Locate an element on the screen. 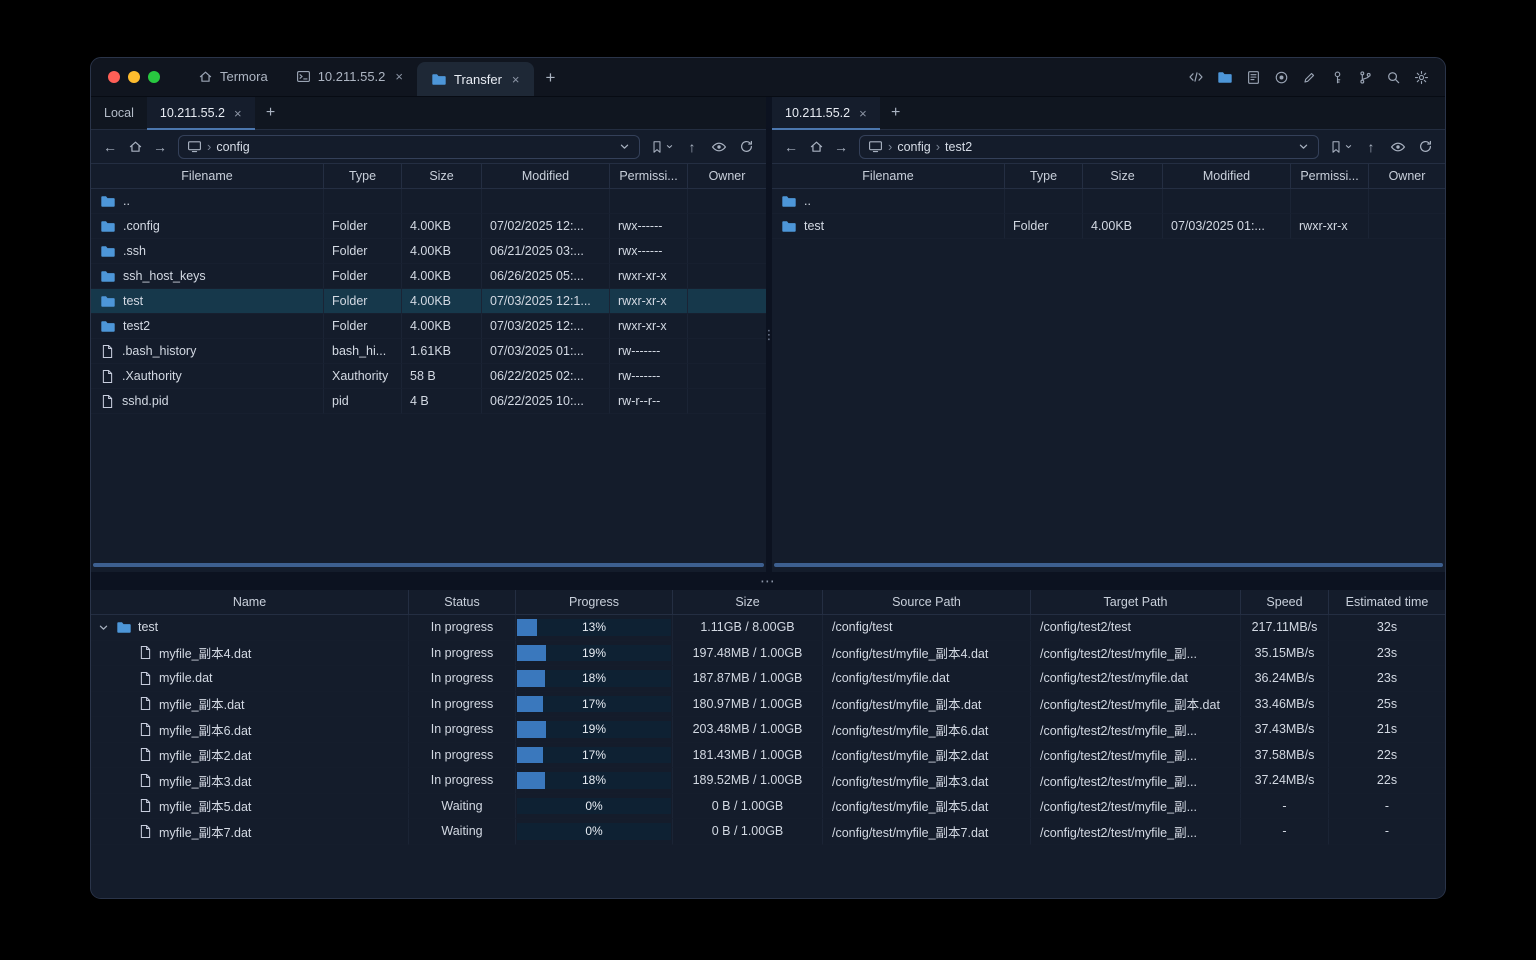 The width and height of the screenshot is (1536, 960). transfer-eta: 22s is located at coordinates (1387, 755).